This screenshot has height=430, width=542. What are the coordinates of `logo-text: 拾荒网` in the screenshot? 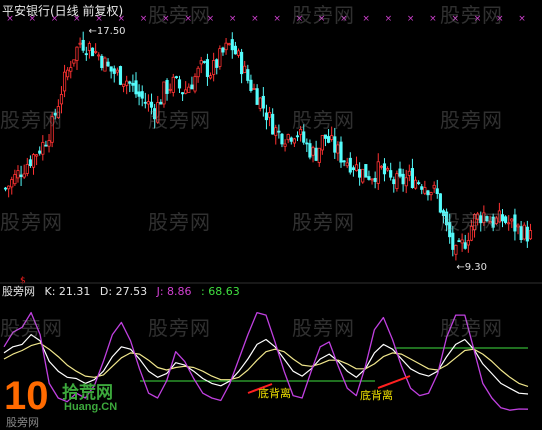 It's located at (87, 393).